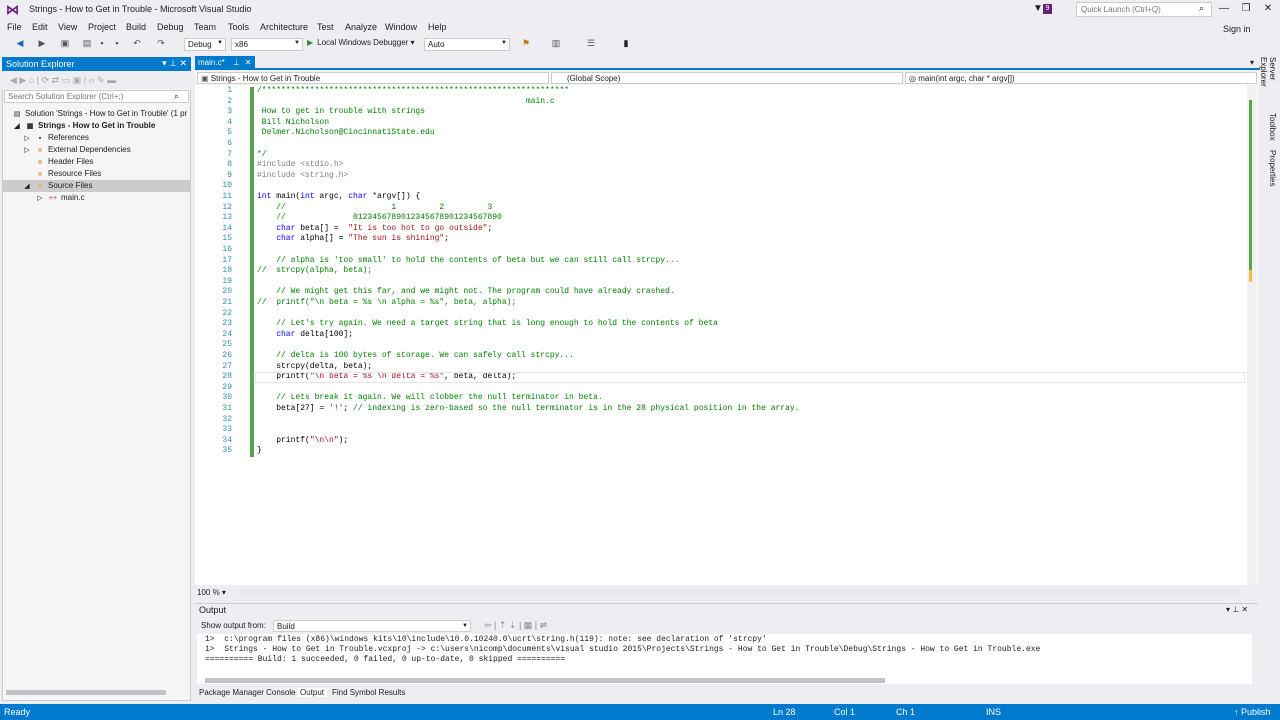 The width and height of the screenshot is (1280, 720). Describe the element at coordinates (305, 335) in the screenshot. I see `code-line: char delta[100];` at that location.